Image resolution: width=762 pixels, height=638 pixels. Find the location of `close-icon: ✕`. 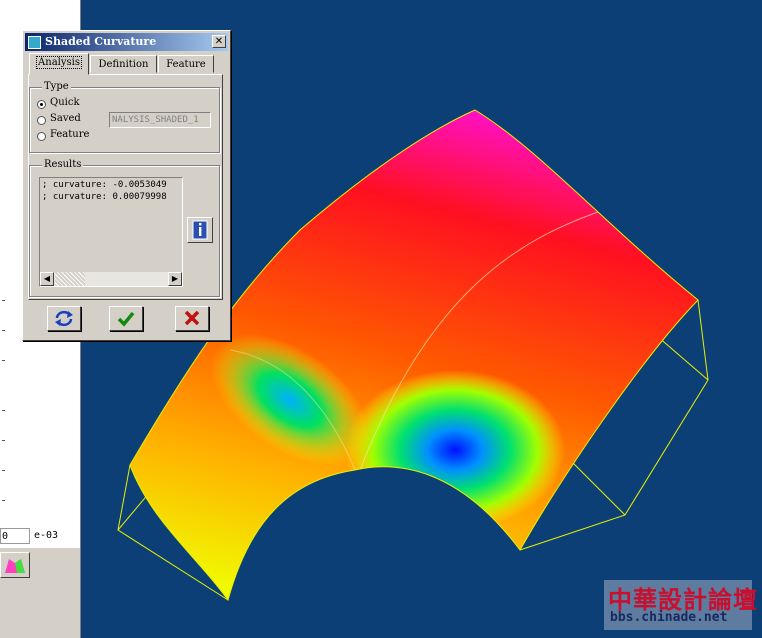

close-icon: ✕ is located at coordinates (219, 41).